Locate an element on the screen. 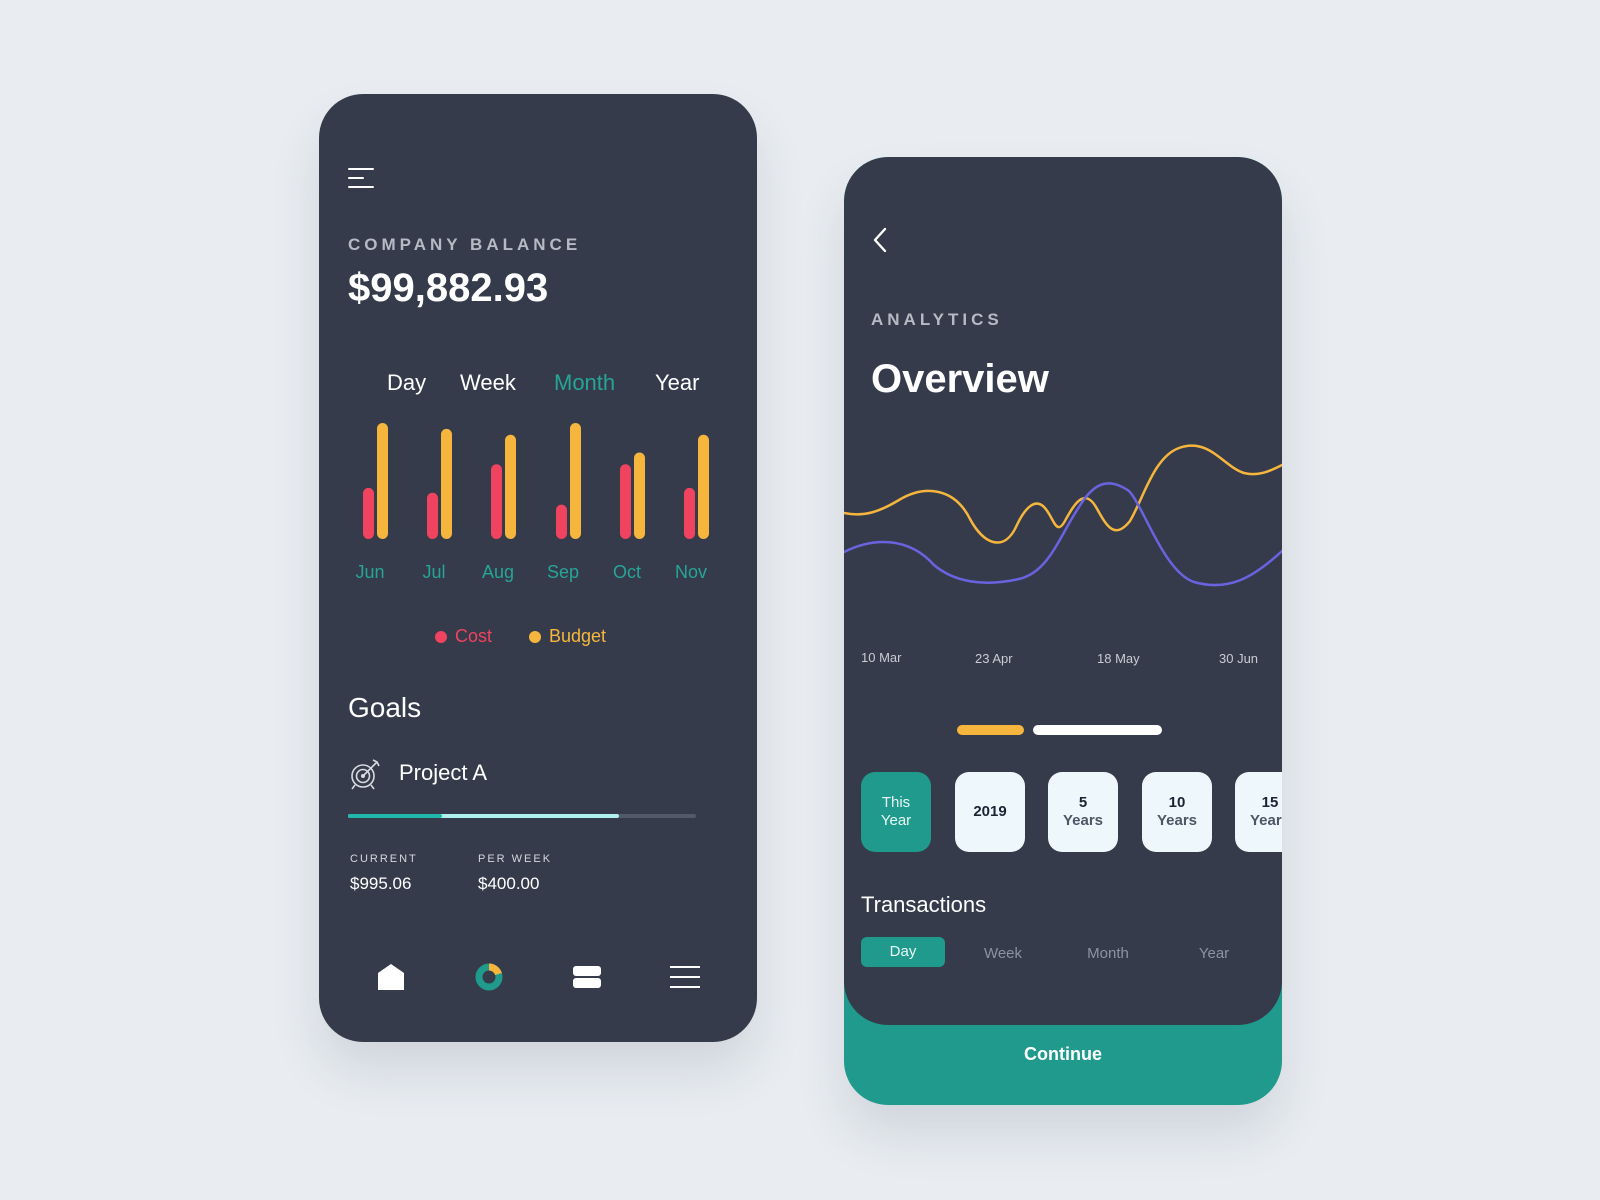  tab-year: Year is located at coordinates (677, 383).